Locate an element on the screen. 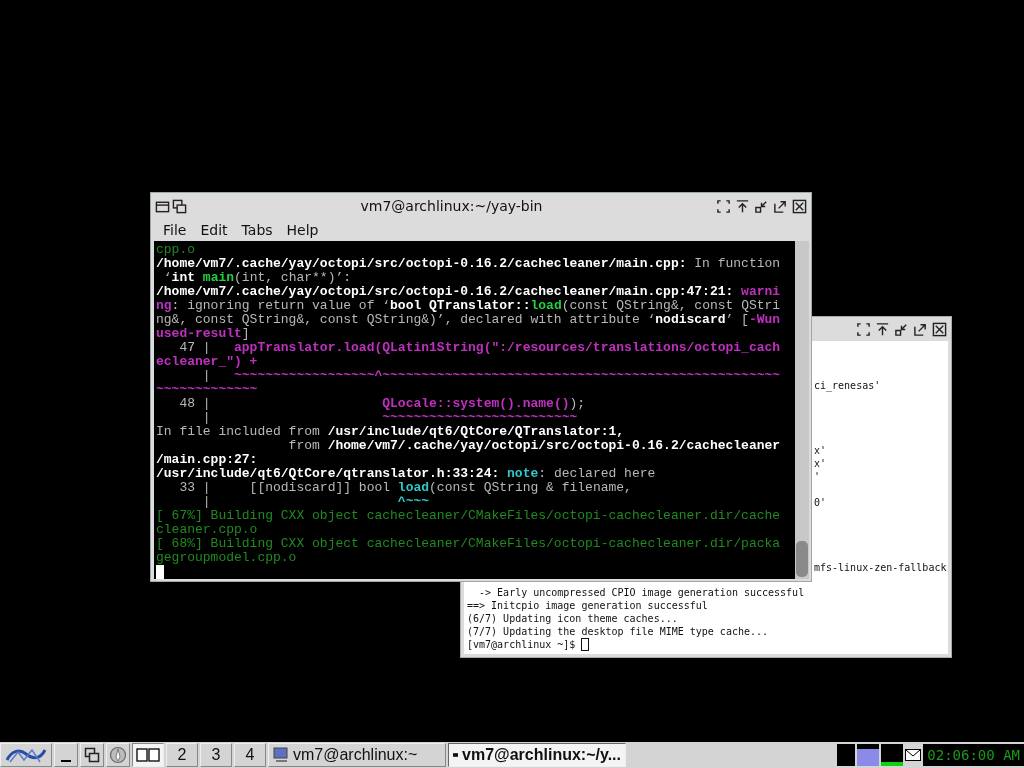 The height and width of the screenshot is (768, 1024). terminal-line: ==> Initcpio image generation successful is located at coordinates (587, 605).